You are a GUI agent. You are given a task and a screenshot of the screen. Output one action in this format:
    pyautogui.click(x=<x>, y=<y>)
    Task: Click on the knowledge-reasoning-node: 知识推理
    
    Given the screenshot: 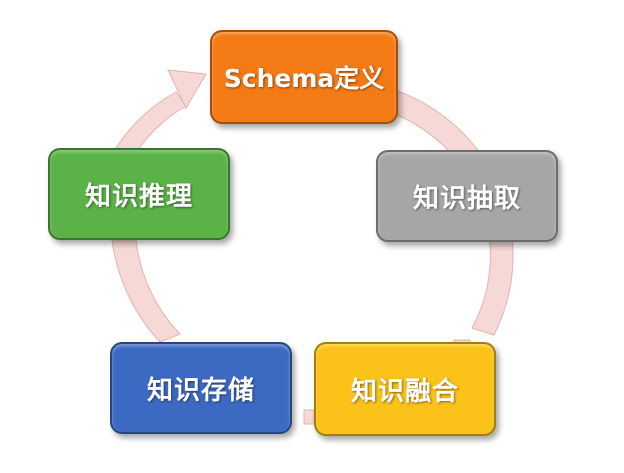 What is the action you would take?
    pyautogui.click(x=139, y=194)
    